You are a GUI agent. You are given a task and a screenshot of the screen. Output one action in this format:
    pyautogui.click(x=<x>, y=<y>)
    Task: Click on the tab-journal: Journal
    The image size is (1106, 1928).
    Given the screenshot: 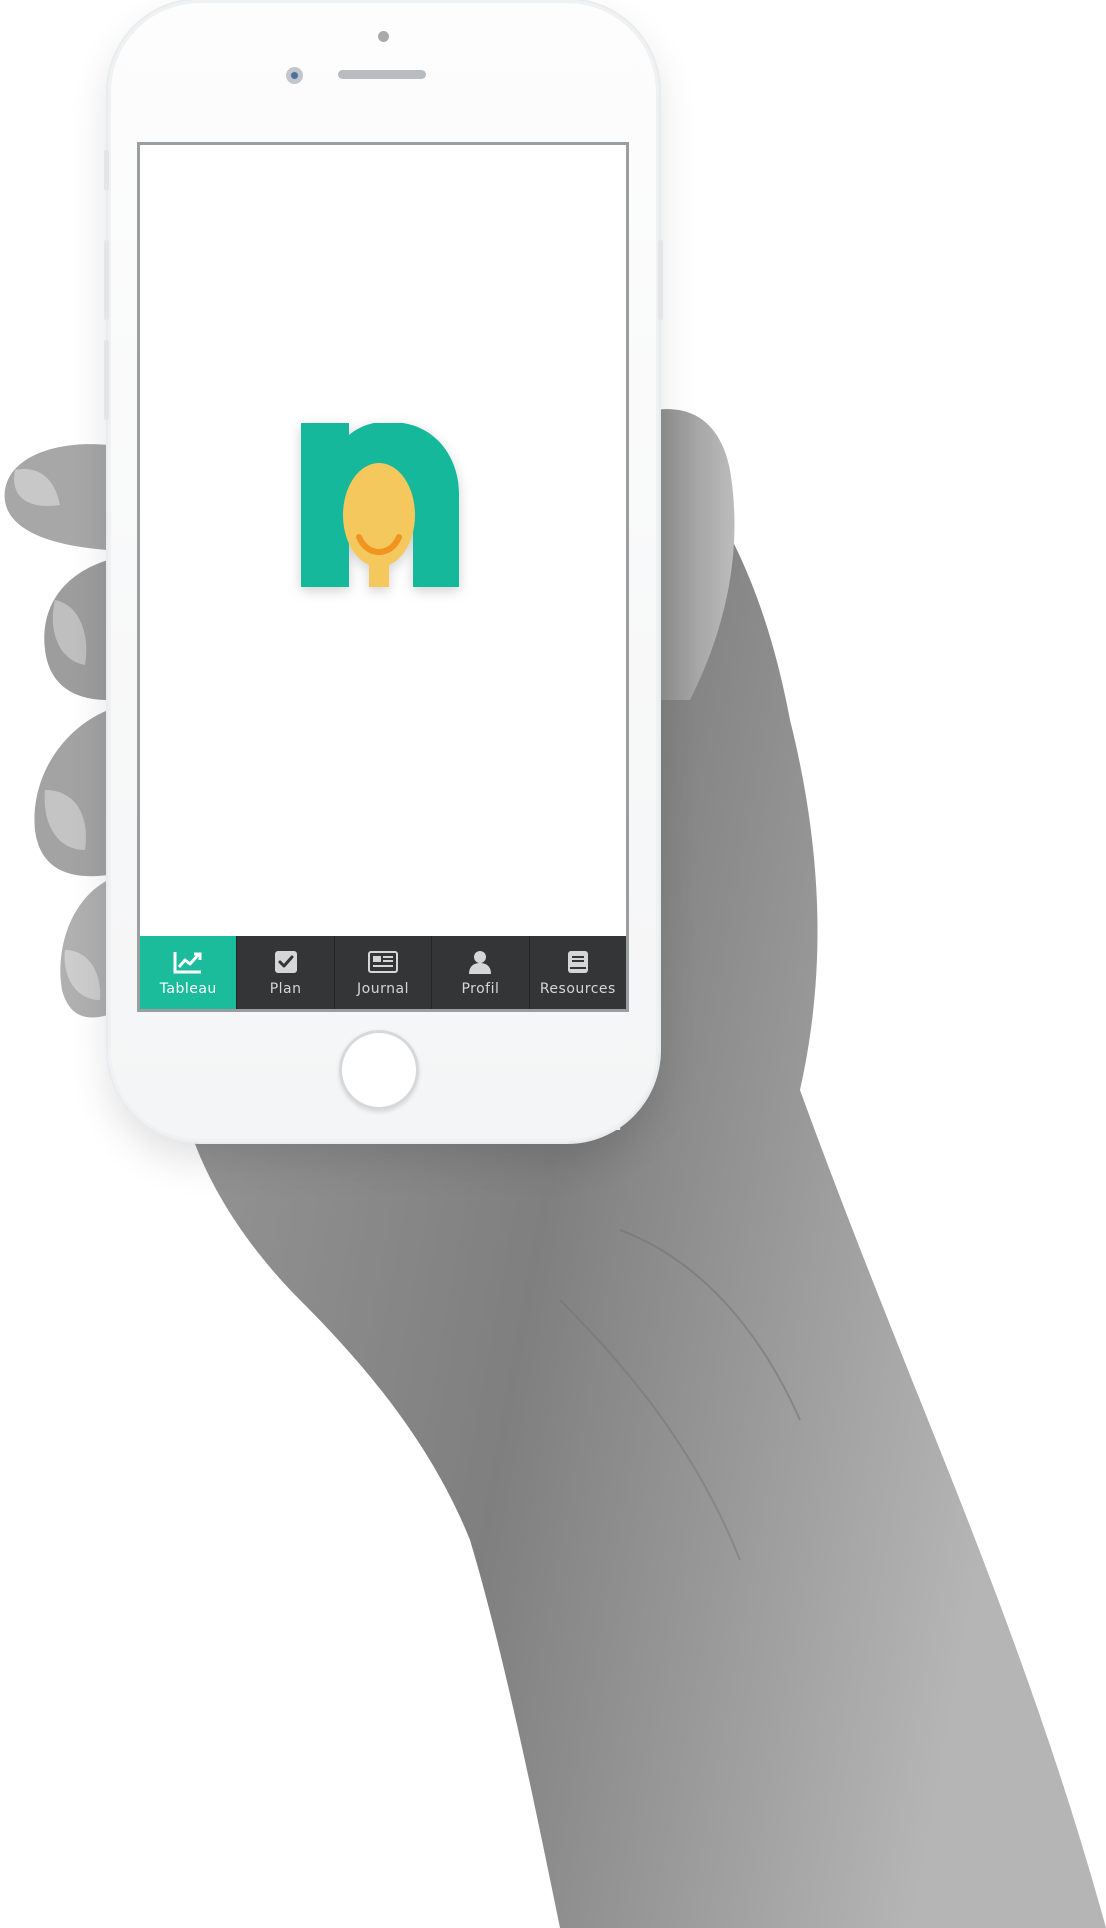 What is the action you would take?
    pyautogui.click(x=382, y=972)
    